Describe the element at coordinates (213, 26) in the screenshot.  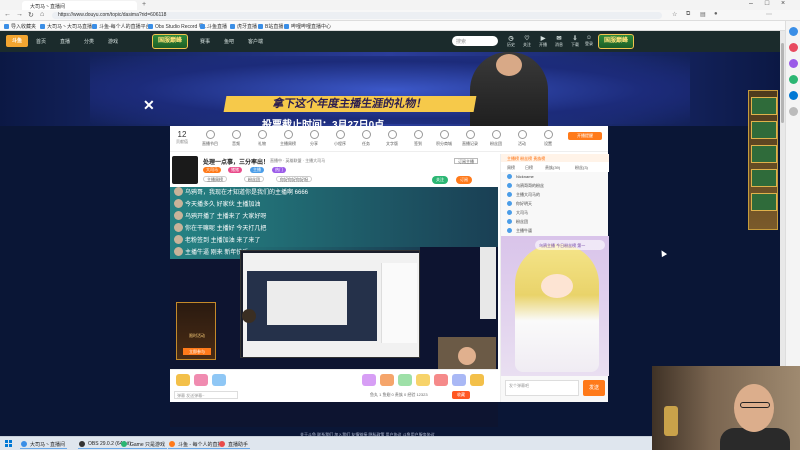
I see `bookmark-item: 斗鱼直播` at that location.